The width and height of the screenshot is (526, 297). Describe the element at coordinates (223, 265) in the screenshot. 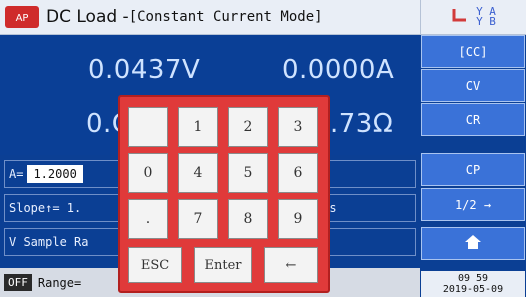

I see `enter-key: Enter` at that location.